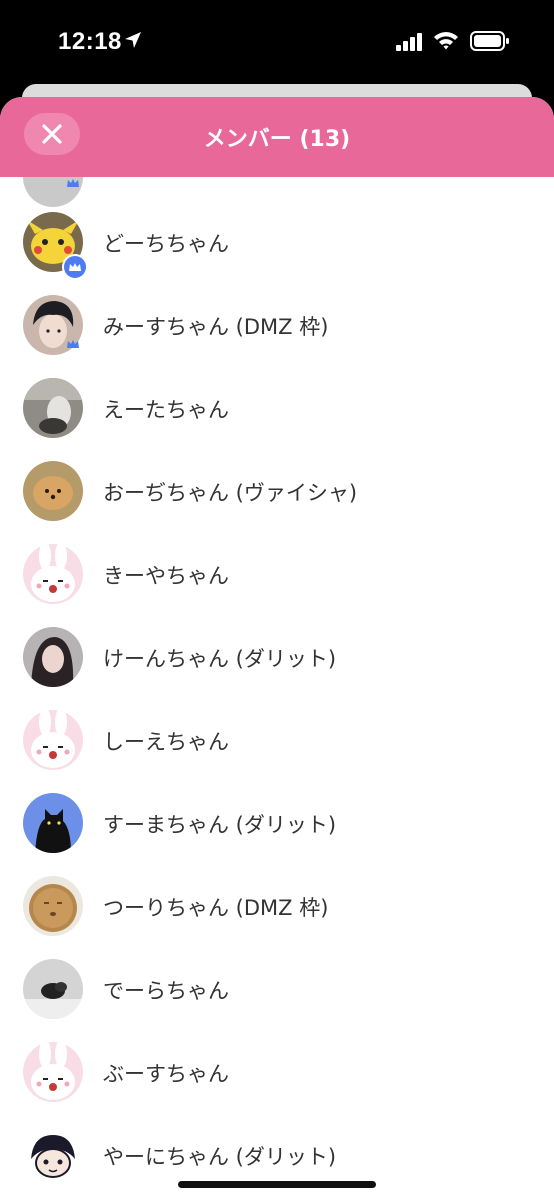 This screenshot has height=1200, width=554. What do you see at coordinates (220, 825) in the screenshot?
I see `member-name: すーまちゃん (ダリット)` at bounding box center [220, 825].